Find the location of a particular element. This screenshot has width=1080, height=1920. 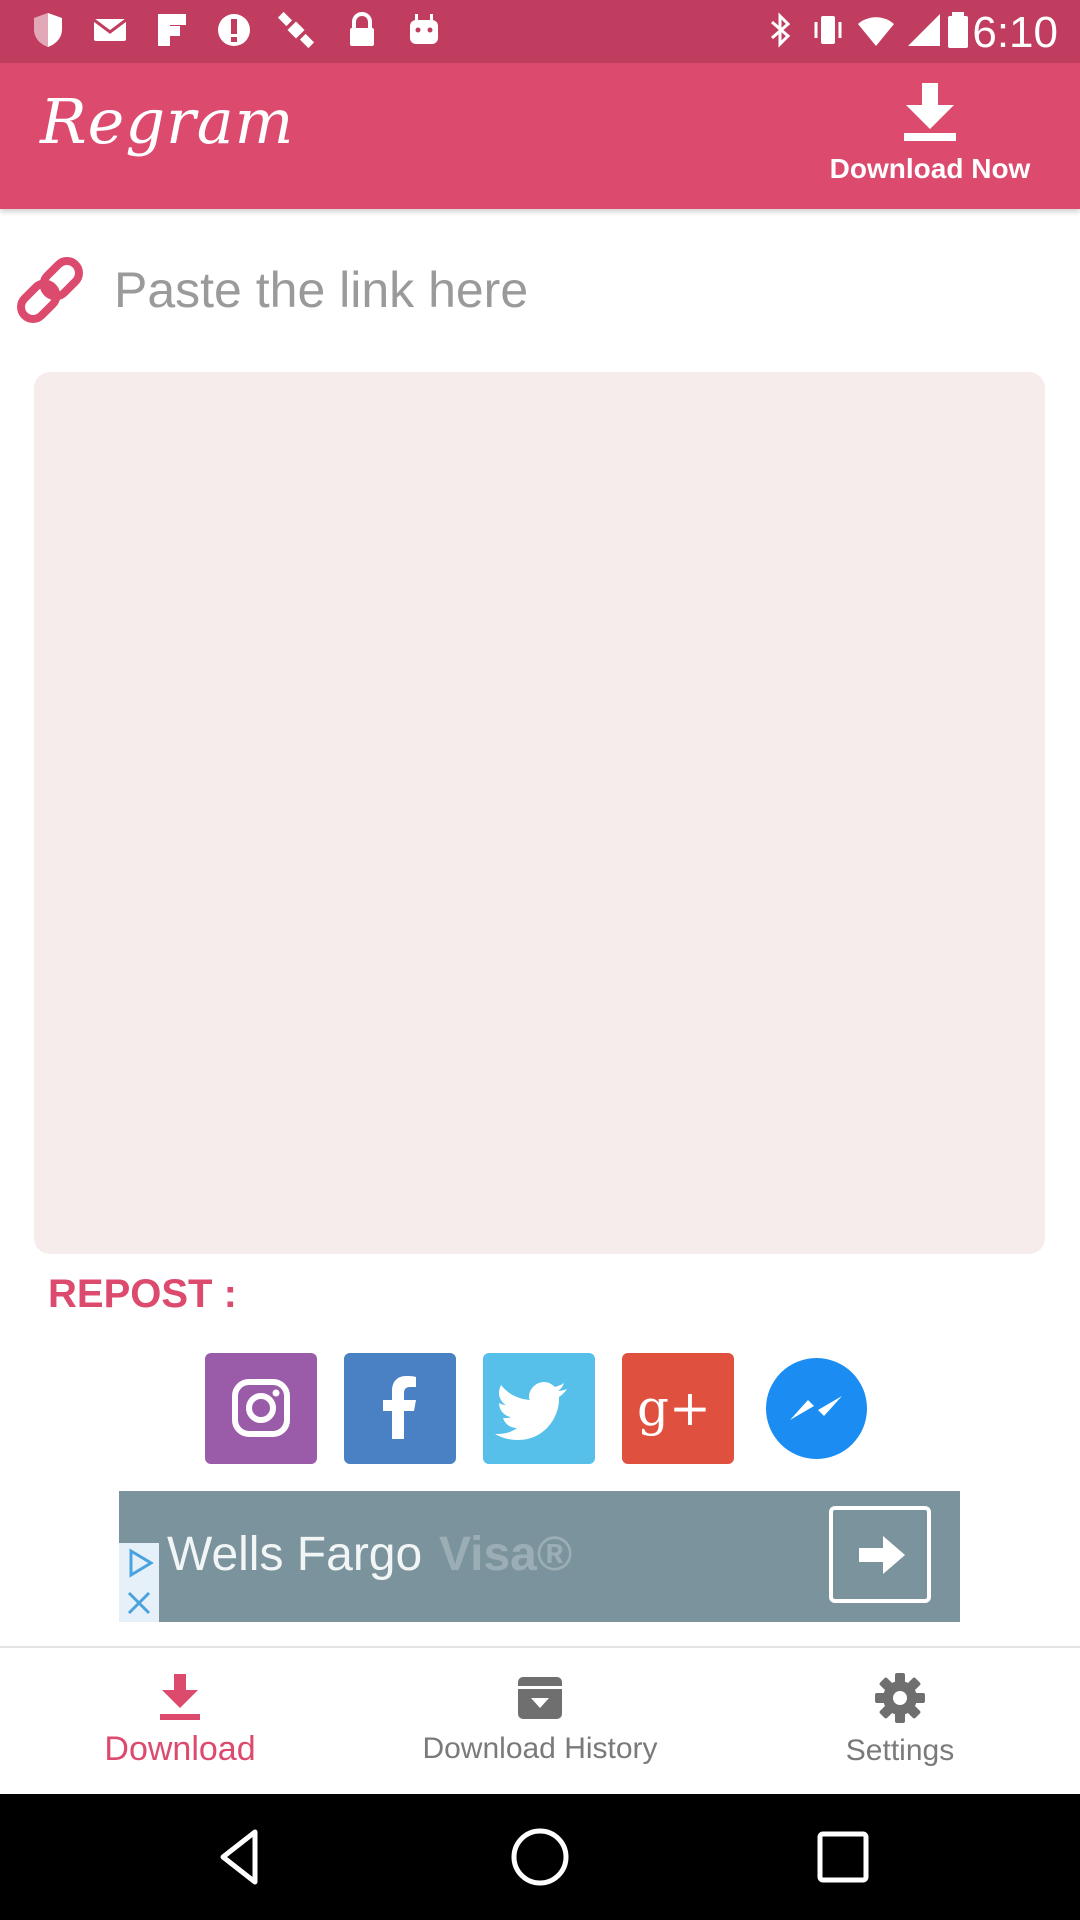

svg-text: g+ is located at coordinates (674, 1408).